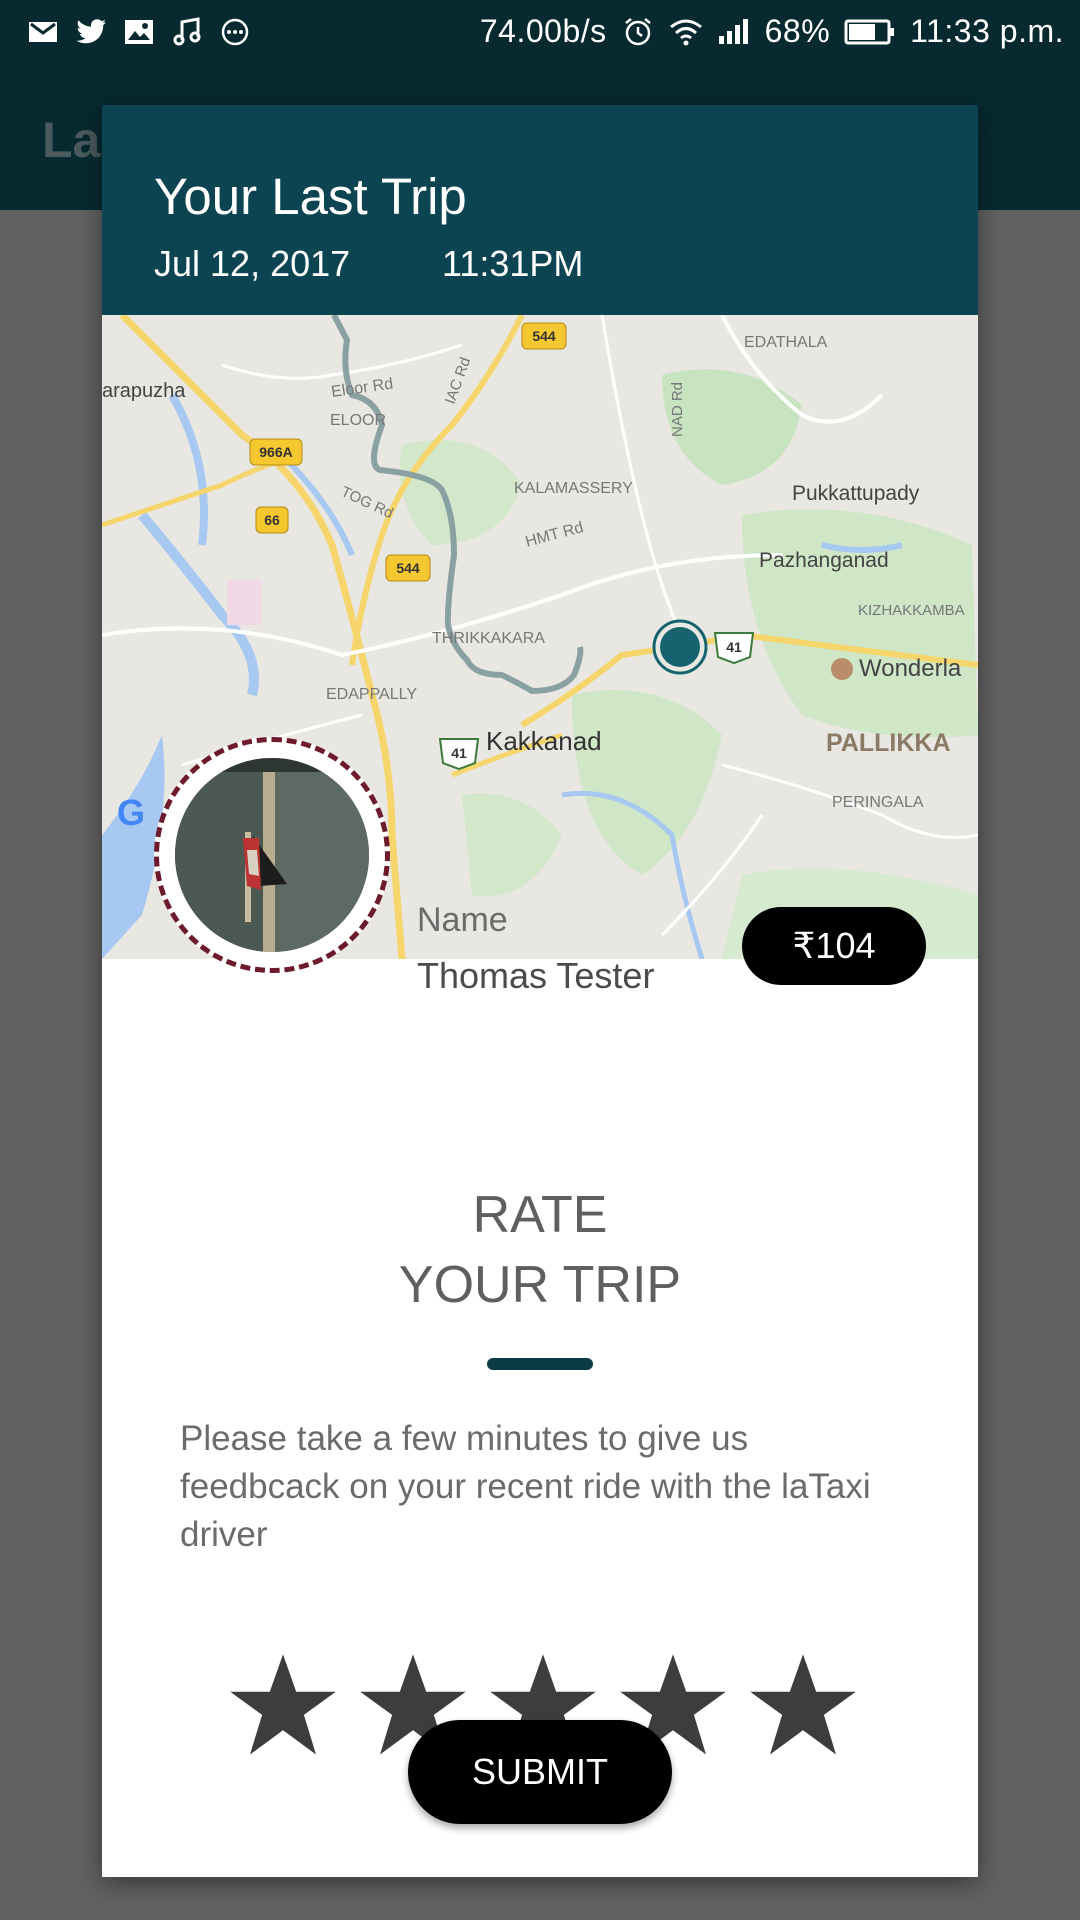 Image resolution: width=1080 pixels, height=1920 pixels. I want to click on star-5-icon, so click(803, 1705).